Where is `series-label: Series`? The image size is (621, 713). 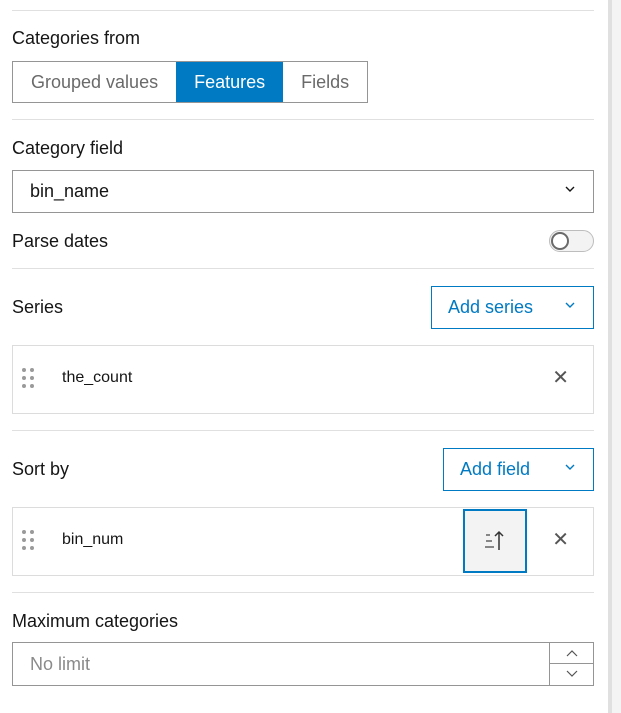
series-label: Series is located at coordinates (38, 307).